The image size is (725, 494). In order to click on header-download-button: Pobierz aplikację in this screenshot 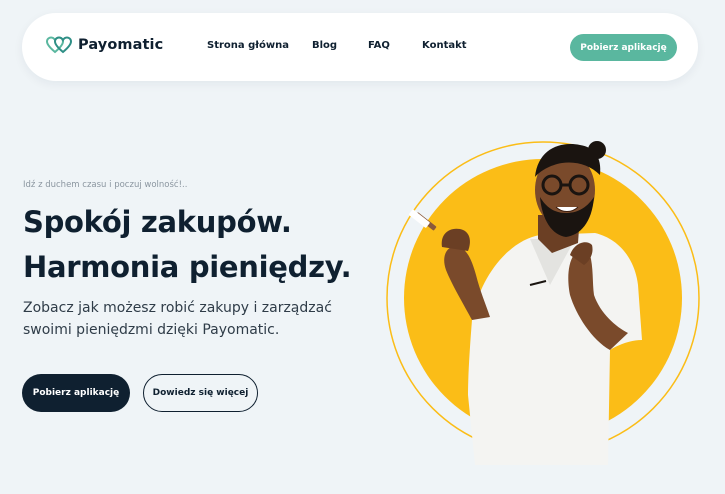, I will do `click(623, 47)`.